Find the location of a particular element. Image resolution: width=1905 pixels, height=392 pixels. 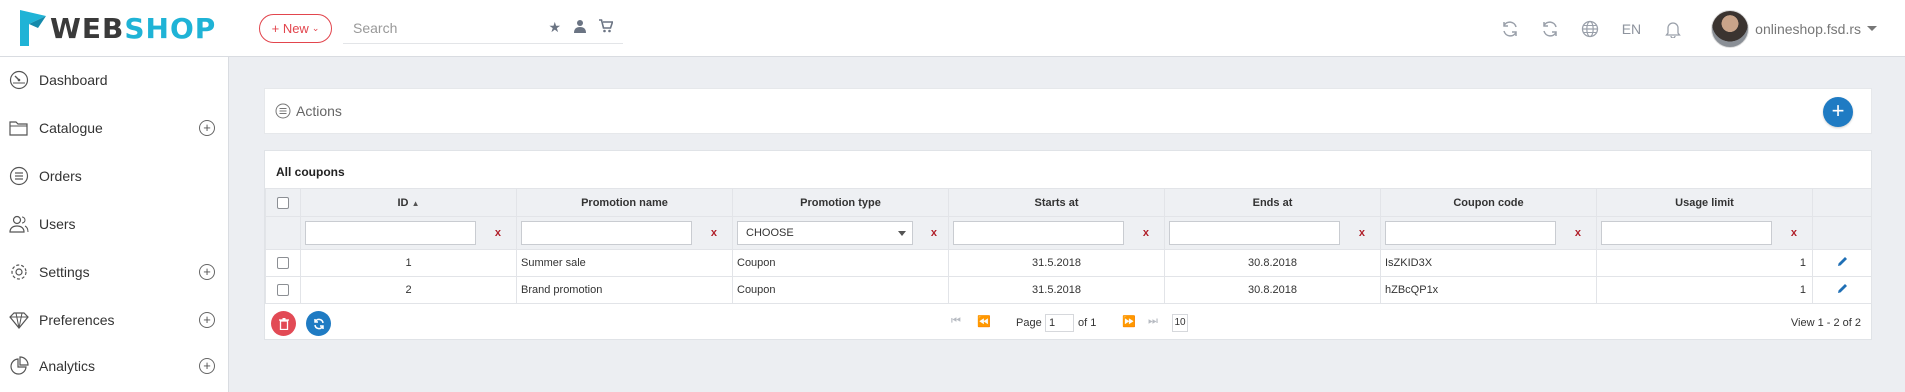

select-all-checkbox is located at coordinates (283, 202).